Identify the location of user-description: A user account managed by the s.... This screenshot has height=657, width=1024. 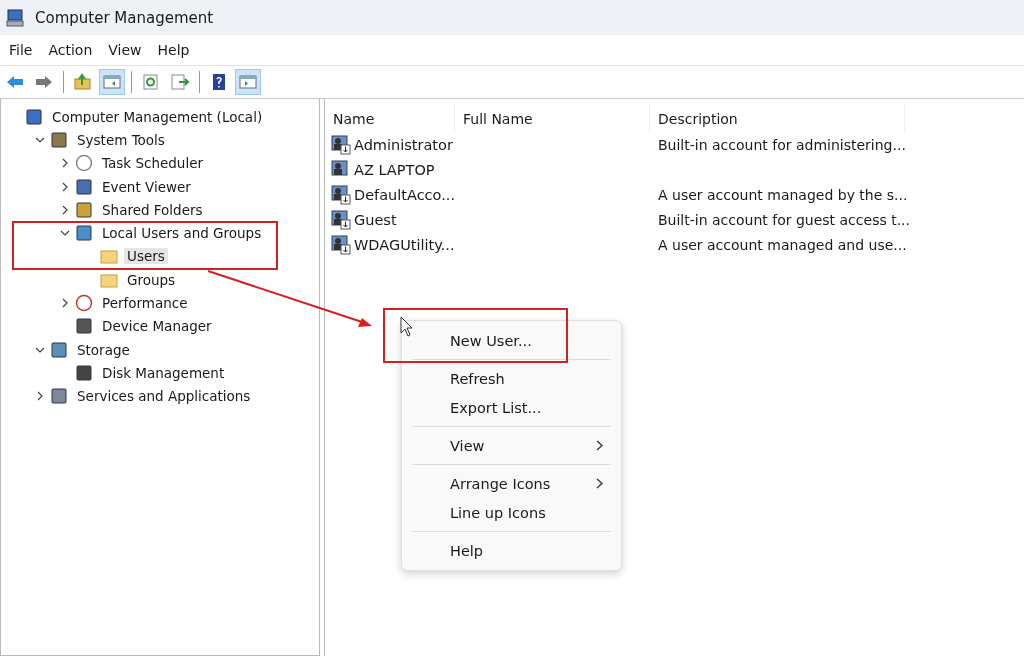
(783, 195).